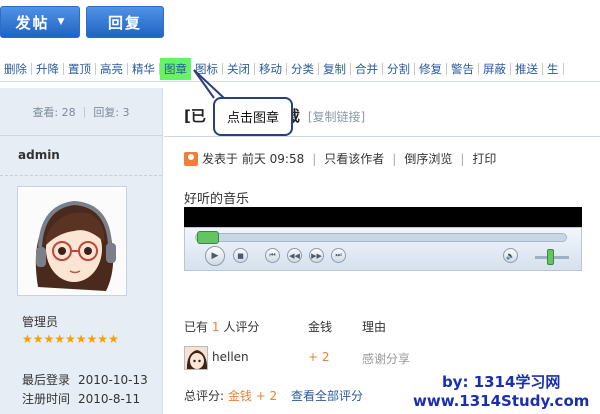  I want to click on rating-prefix: 已有, so click(196, 327).